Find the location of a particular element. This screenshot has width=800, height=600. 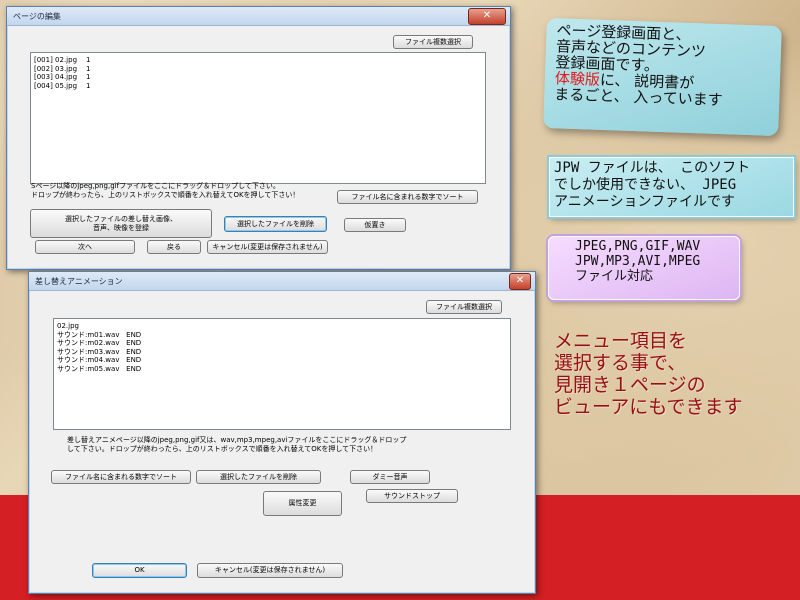

attribute-change-button: 属性変更 is located at coordinates (302, 503).